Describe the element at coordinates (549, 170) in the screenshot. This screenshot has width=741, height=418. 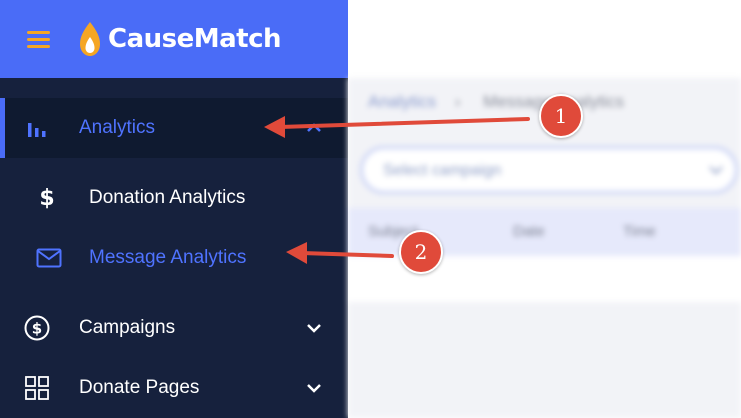
I see `campaign-select: Select campaign` at that location.